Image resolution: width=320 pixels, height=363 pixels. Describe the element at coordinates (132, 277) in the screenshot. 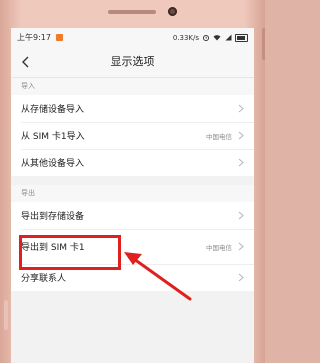

I see `share-contacts: 分享联系人` at that location.